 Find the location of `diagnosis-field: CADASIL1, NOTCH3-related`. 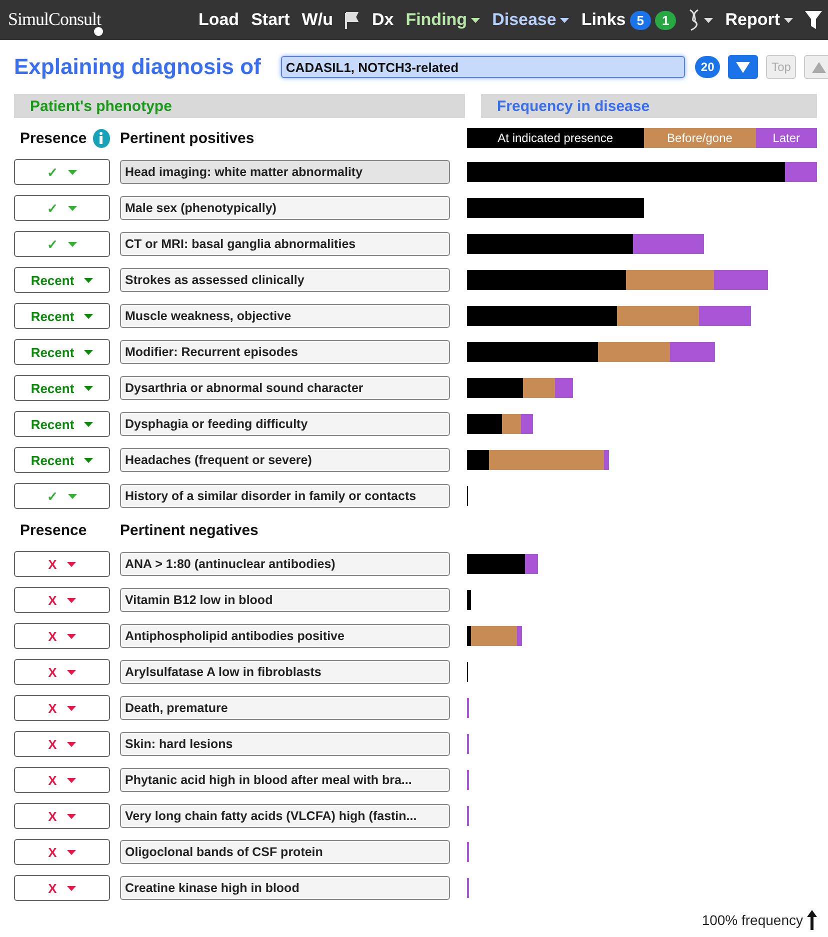

diagnosis-field: CADASIL1, NOTCH3-related is located at coordinates (482, 67).